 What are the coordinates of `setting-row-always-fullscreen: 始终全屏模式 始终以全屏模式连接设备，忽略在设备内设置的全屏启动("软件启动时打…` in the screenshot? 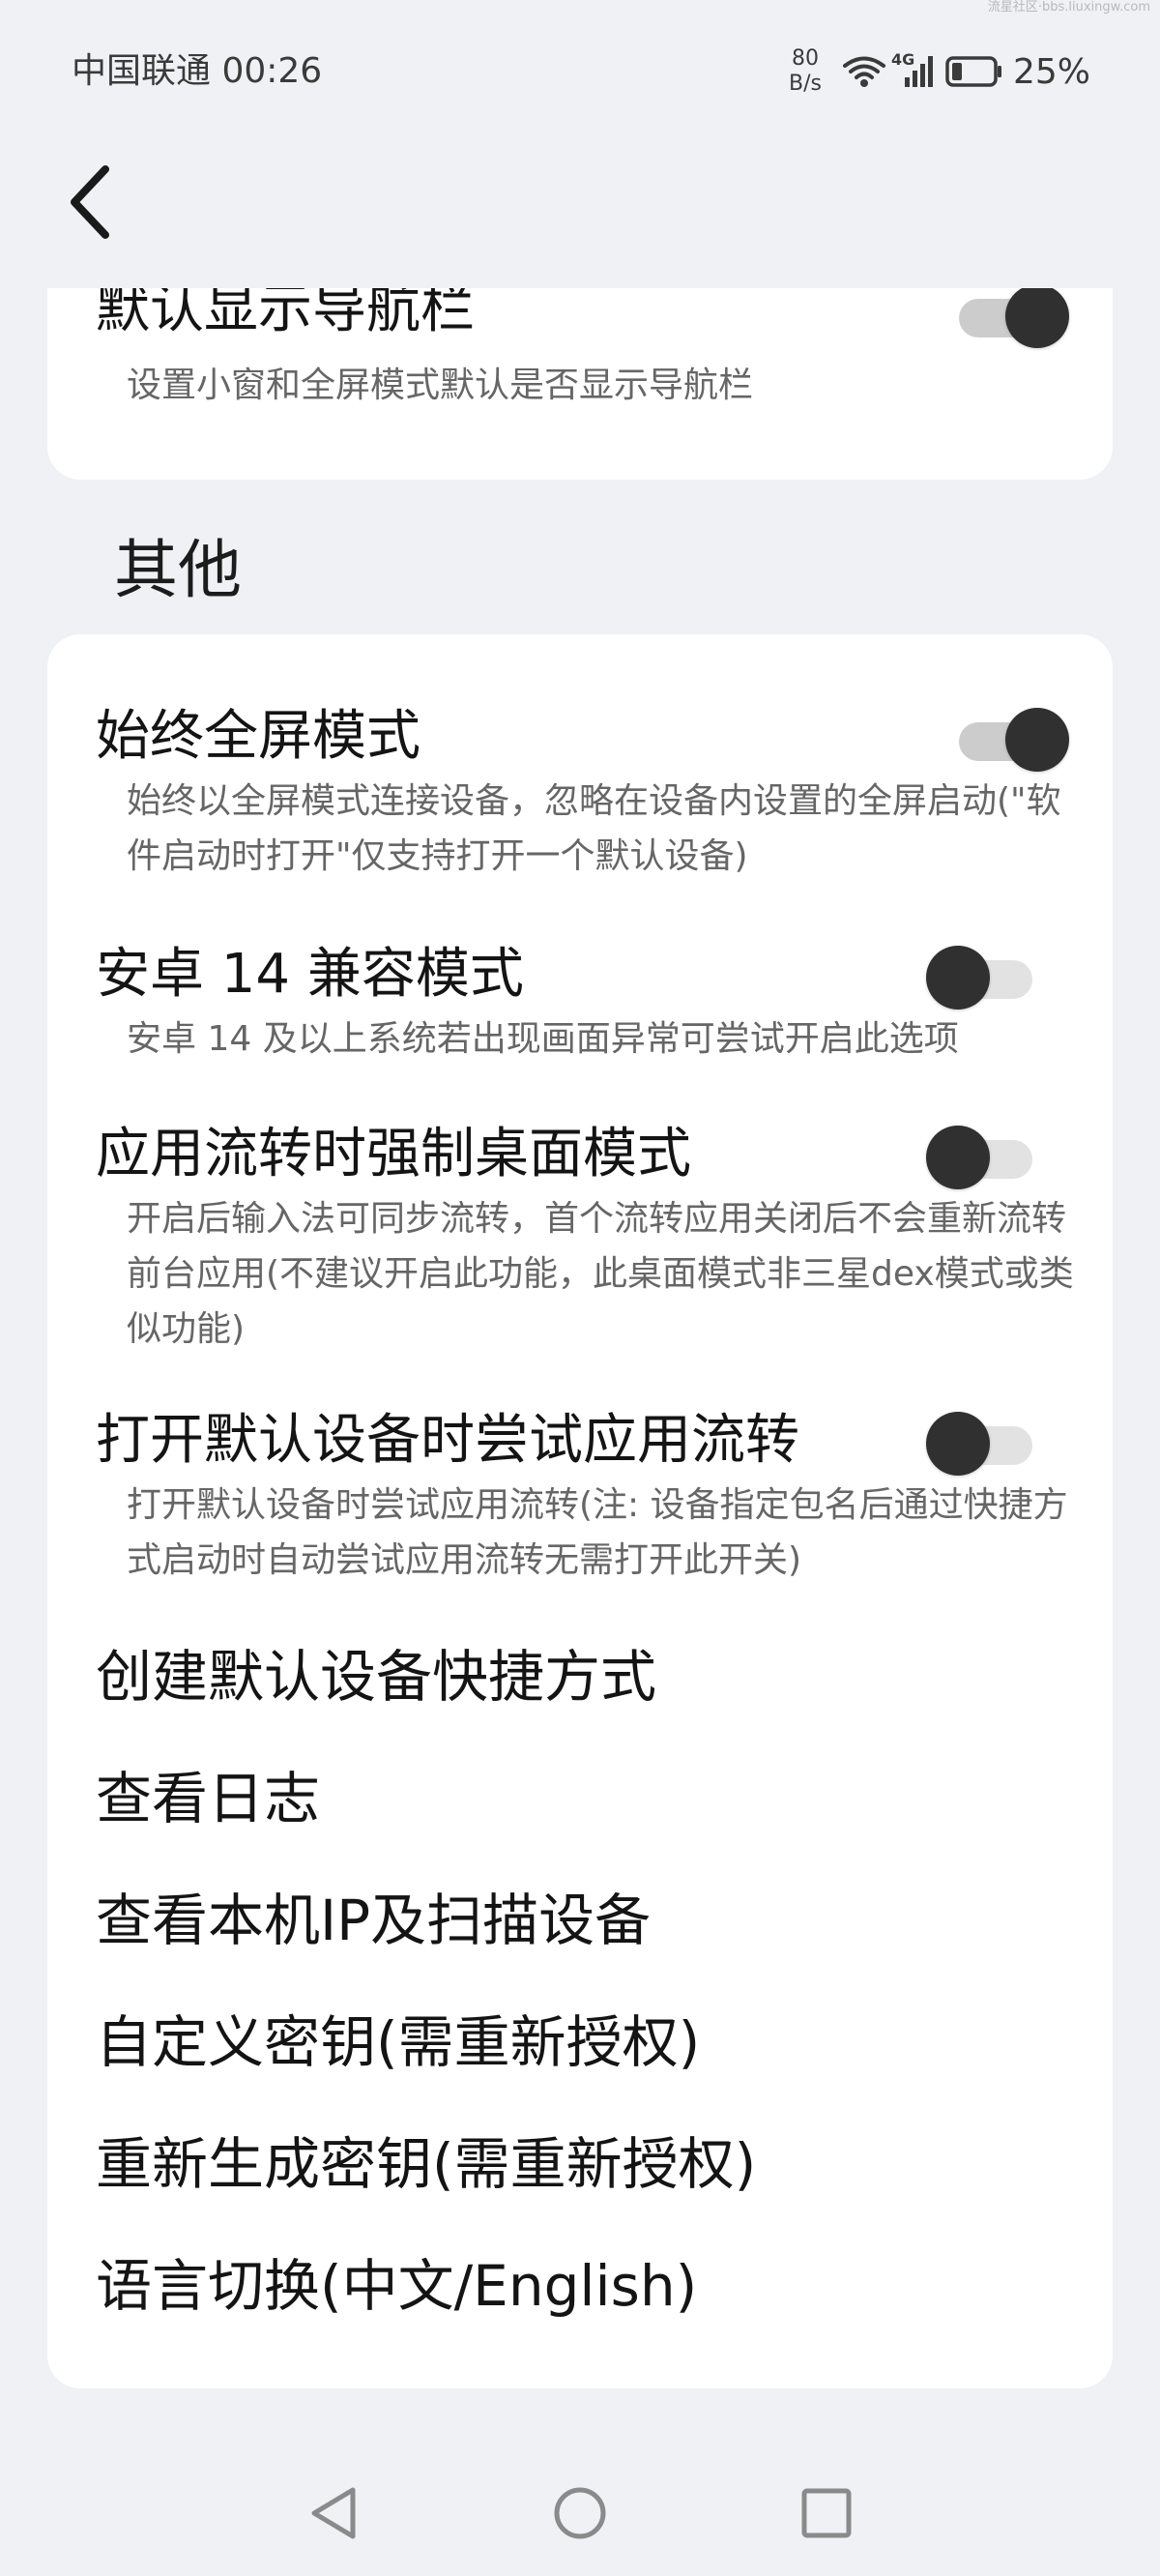 It's located at (580, 789).